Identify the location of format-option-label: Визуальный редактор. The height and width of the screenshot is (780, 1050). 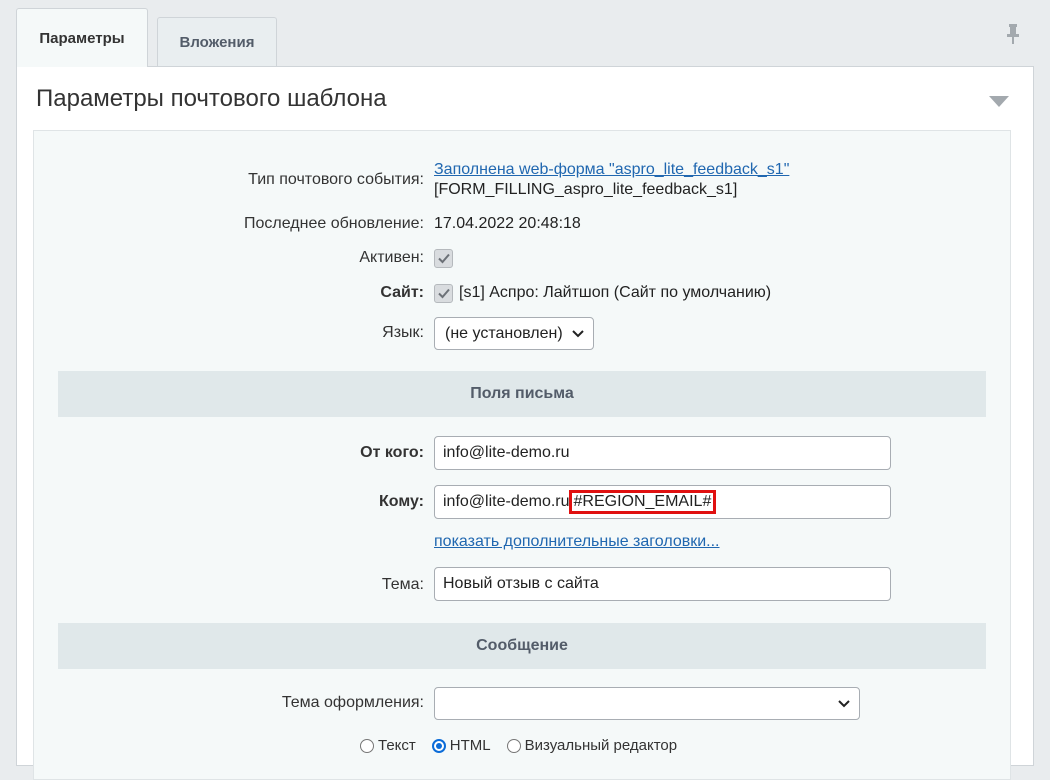
(601, 745).